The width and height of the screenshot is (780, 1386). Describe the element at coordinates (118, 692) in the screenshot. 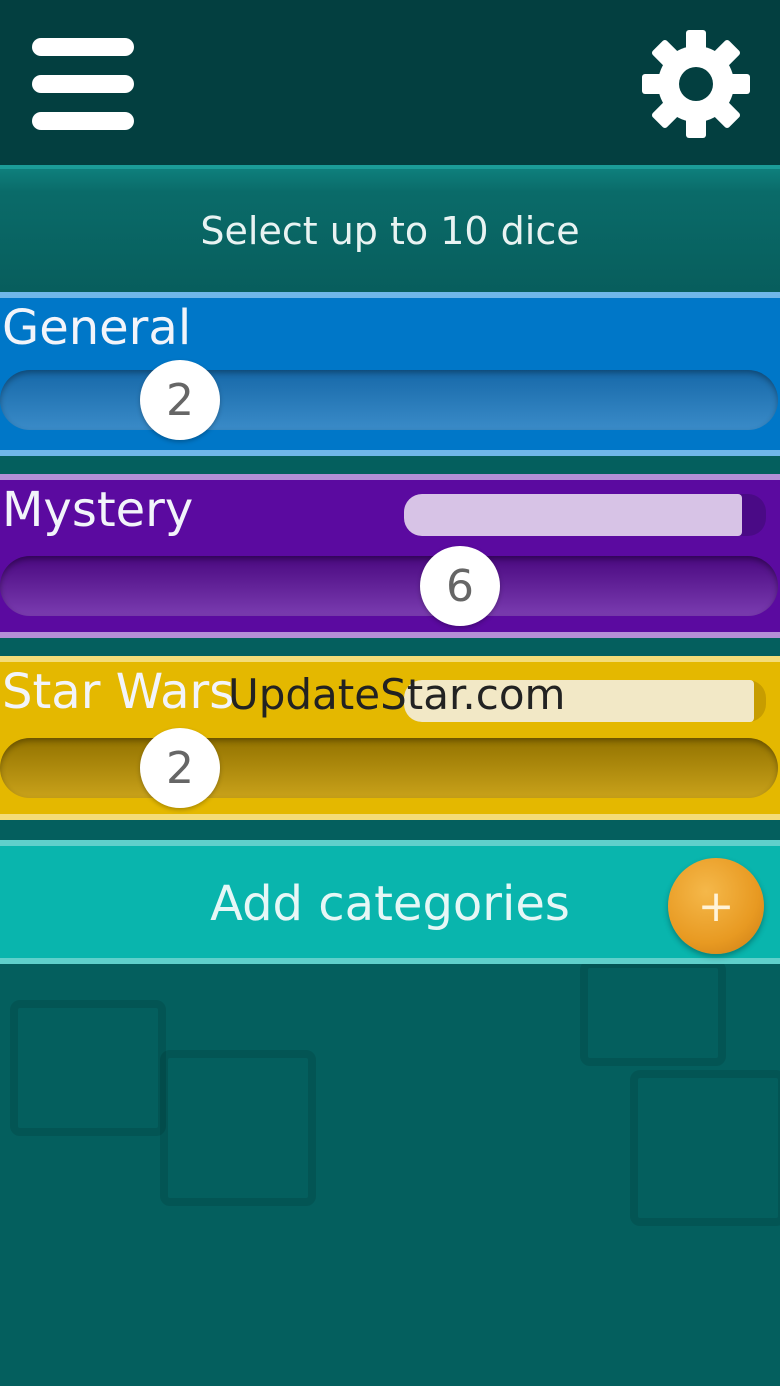

I see `category-name: Star Wars` at that location.